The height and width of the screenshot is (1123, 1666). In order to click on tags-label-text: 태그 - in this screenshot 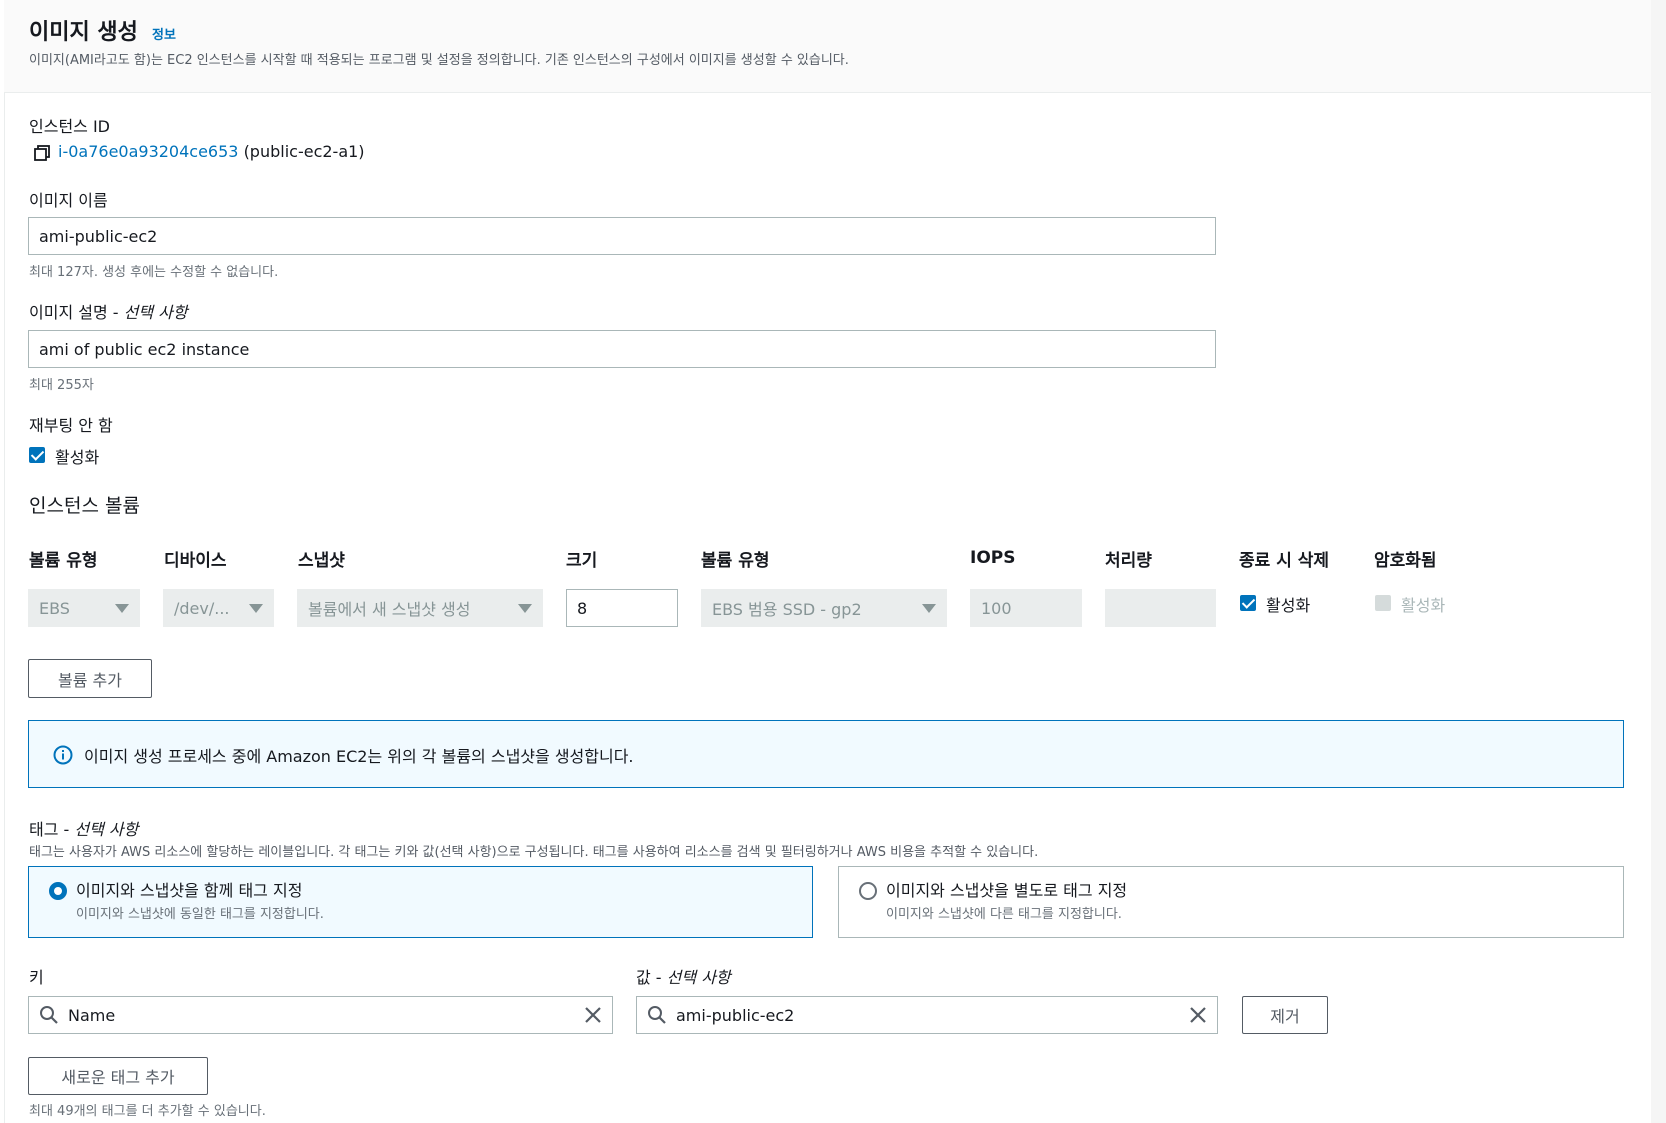, I will do `click(52, 829)`.